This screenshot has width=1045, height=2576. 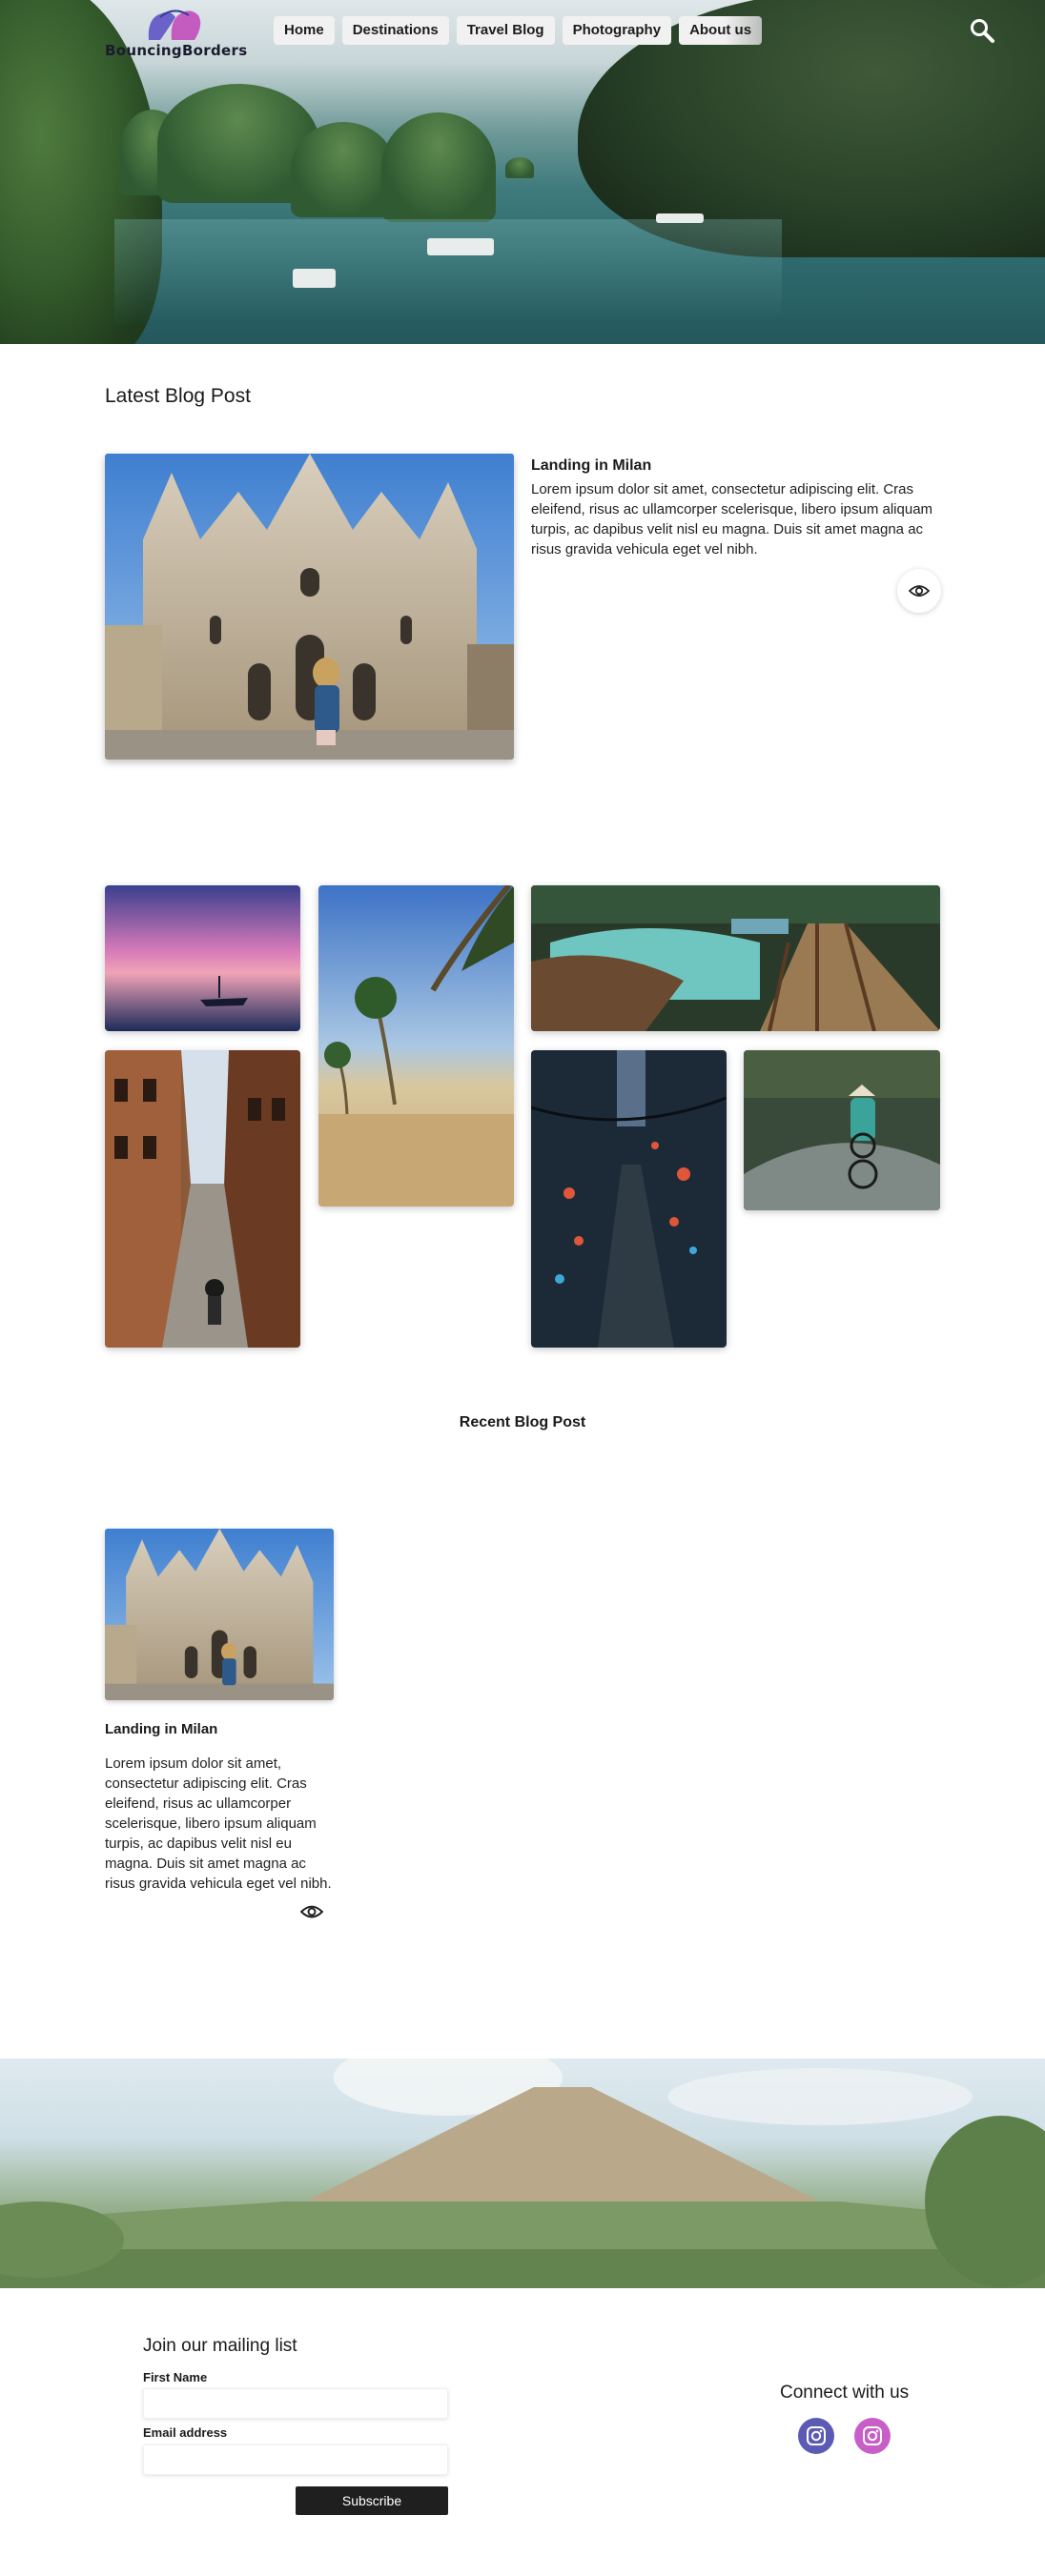 I want to click on brand-logo: BouncingBorders, so click(x=177, y=34).